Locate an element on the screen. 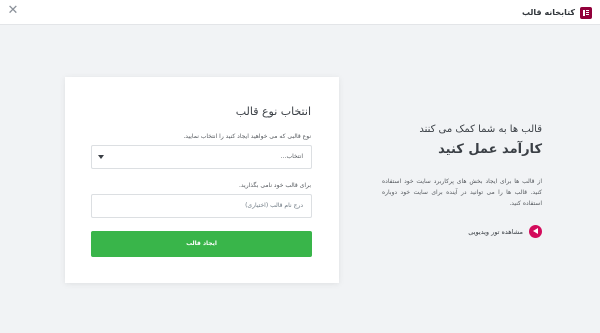 The height and width of the screenshot is (333, 600). create-template-button: ایجاد قالب is located at coordinates (201, 244).